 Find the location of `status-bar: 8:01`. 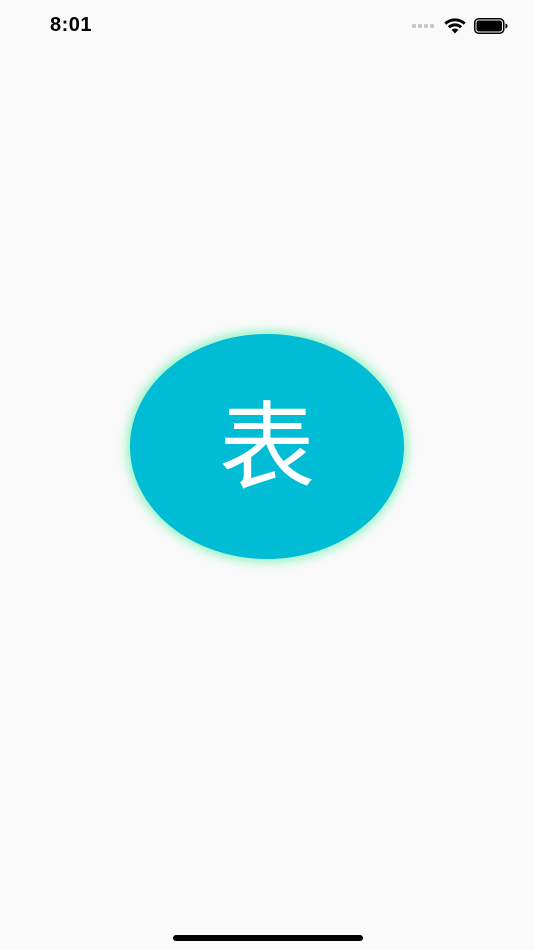

status-bar: 8:01 is located at coordinates (267, 28).